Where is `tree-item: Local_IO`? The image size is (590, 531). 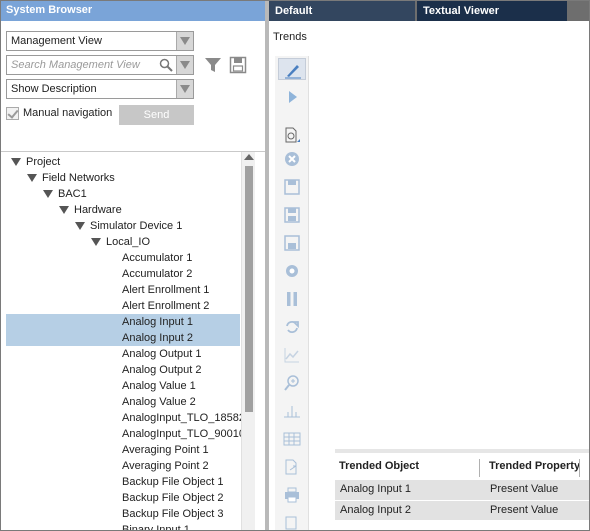
tree-item: Local_IO is located at coordinates (121, 242).